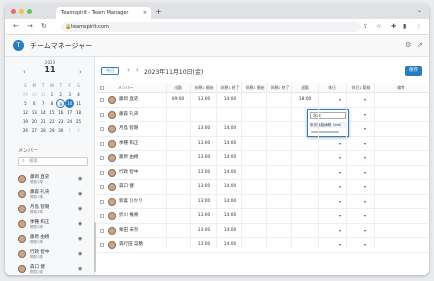  What do you see at coordinates (16, 26) in the screenshot?
I see `back-arrow-icon: ←` at bounding box center [16, 26].